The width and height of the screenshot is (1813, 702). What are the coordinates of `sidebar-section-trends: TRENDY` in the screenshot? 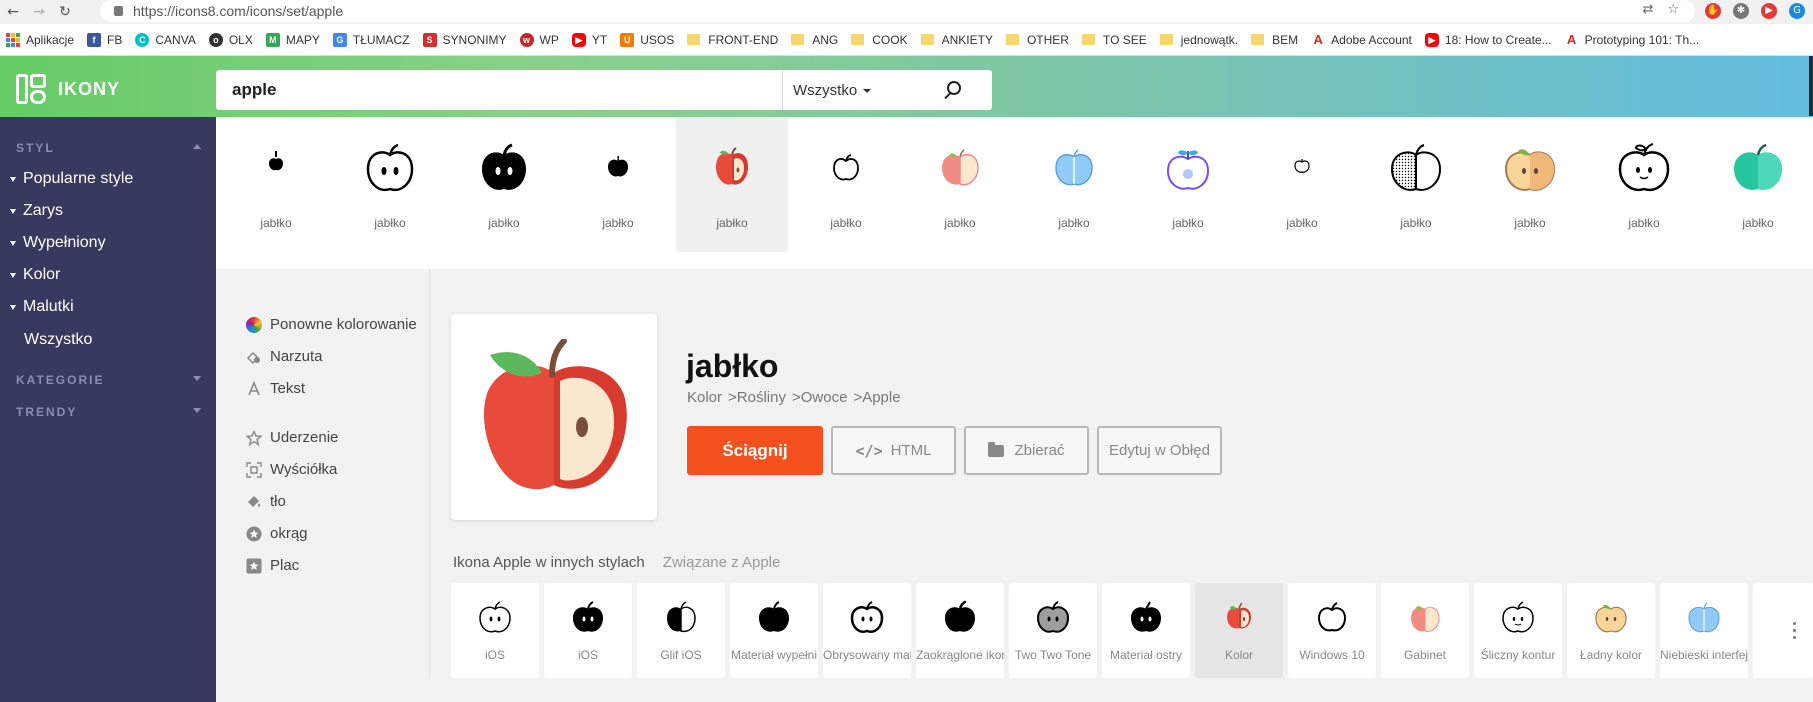 It's located at (108, 412).